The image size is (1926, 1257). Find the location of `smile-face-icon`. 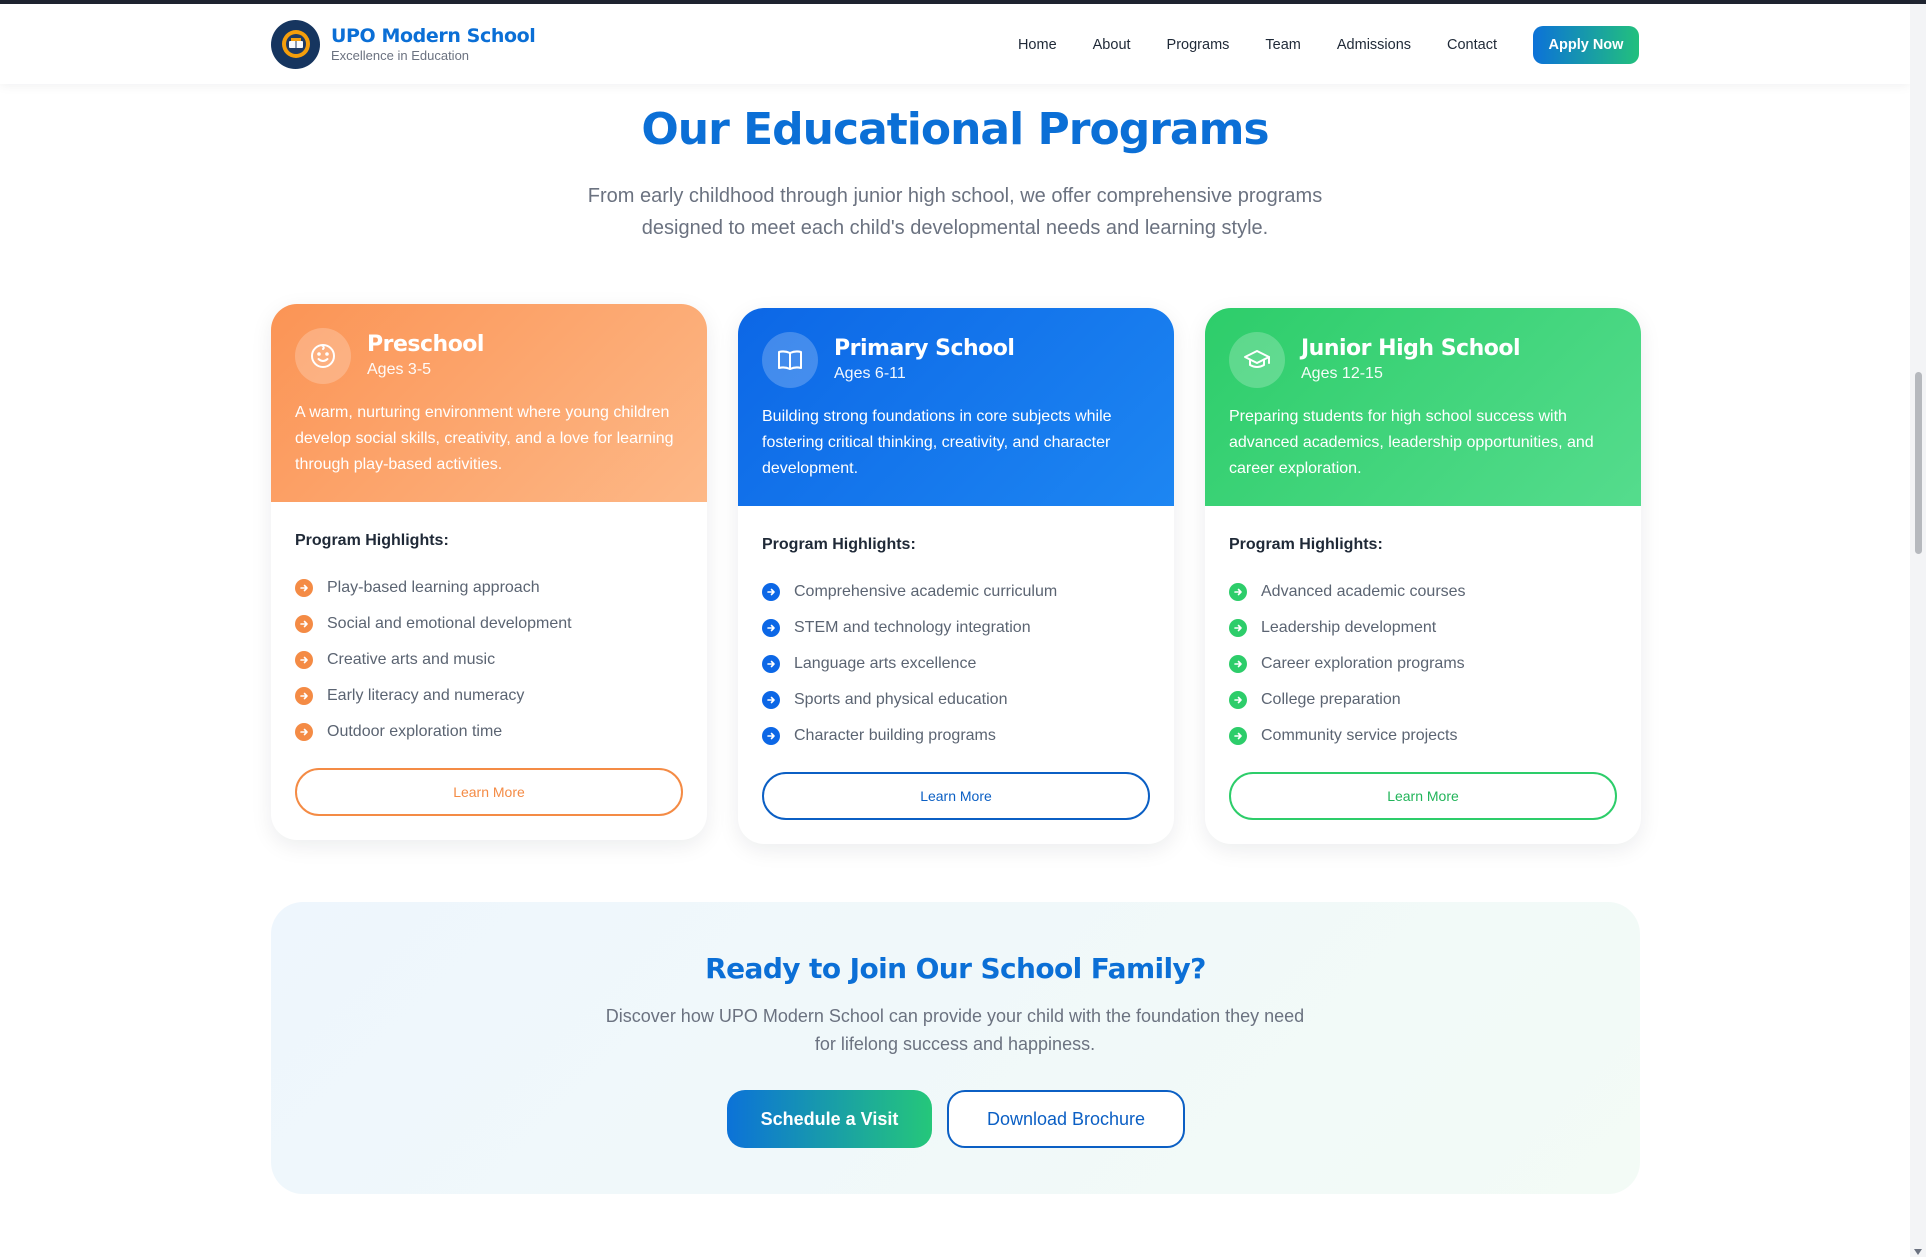

smile-face-icon is located at coordinates (323, 356).